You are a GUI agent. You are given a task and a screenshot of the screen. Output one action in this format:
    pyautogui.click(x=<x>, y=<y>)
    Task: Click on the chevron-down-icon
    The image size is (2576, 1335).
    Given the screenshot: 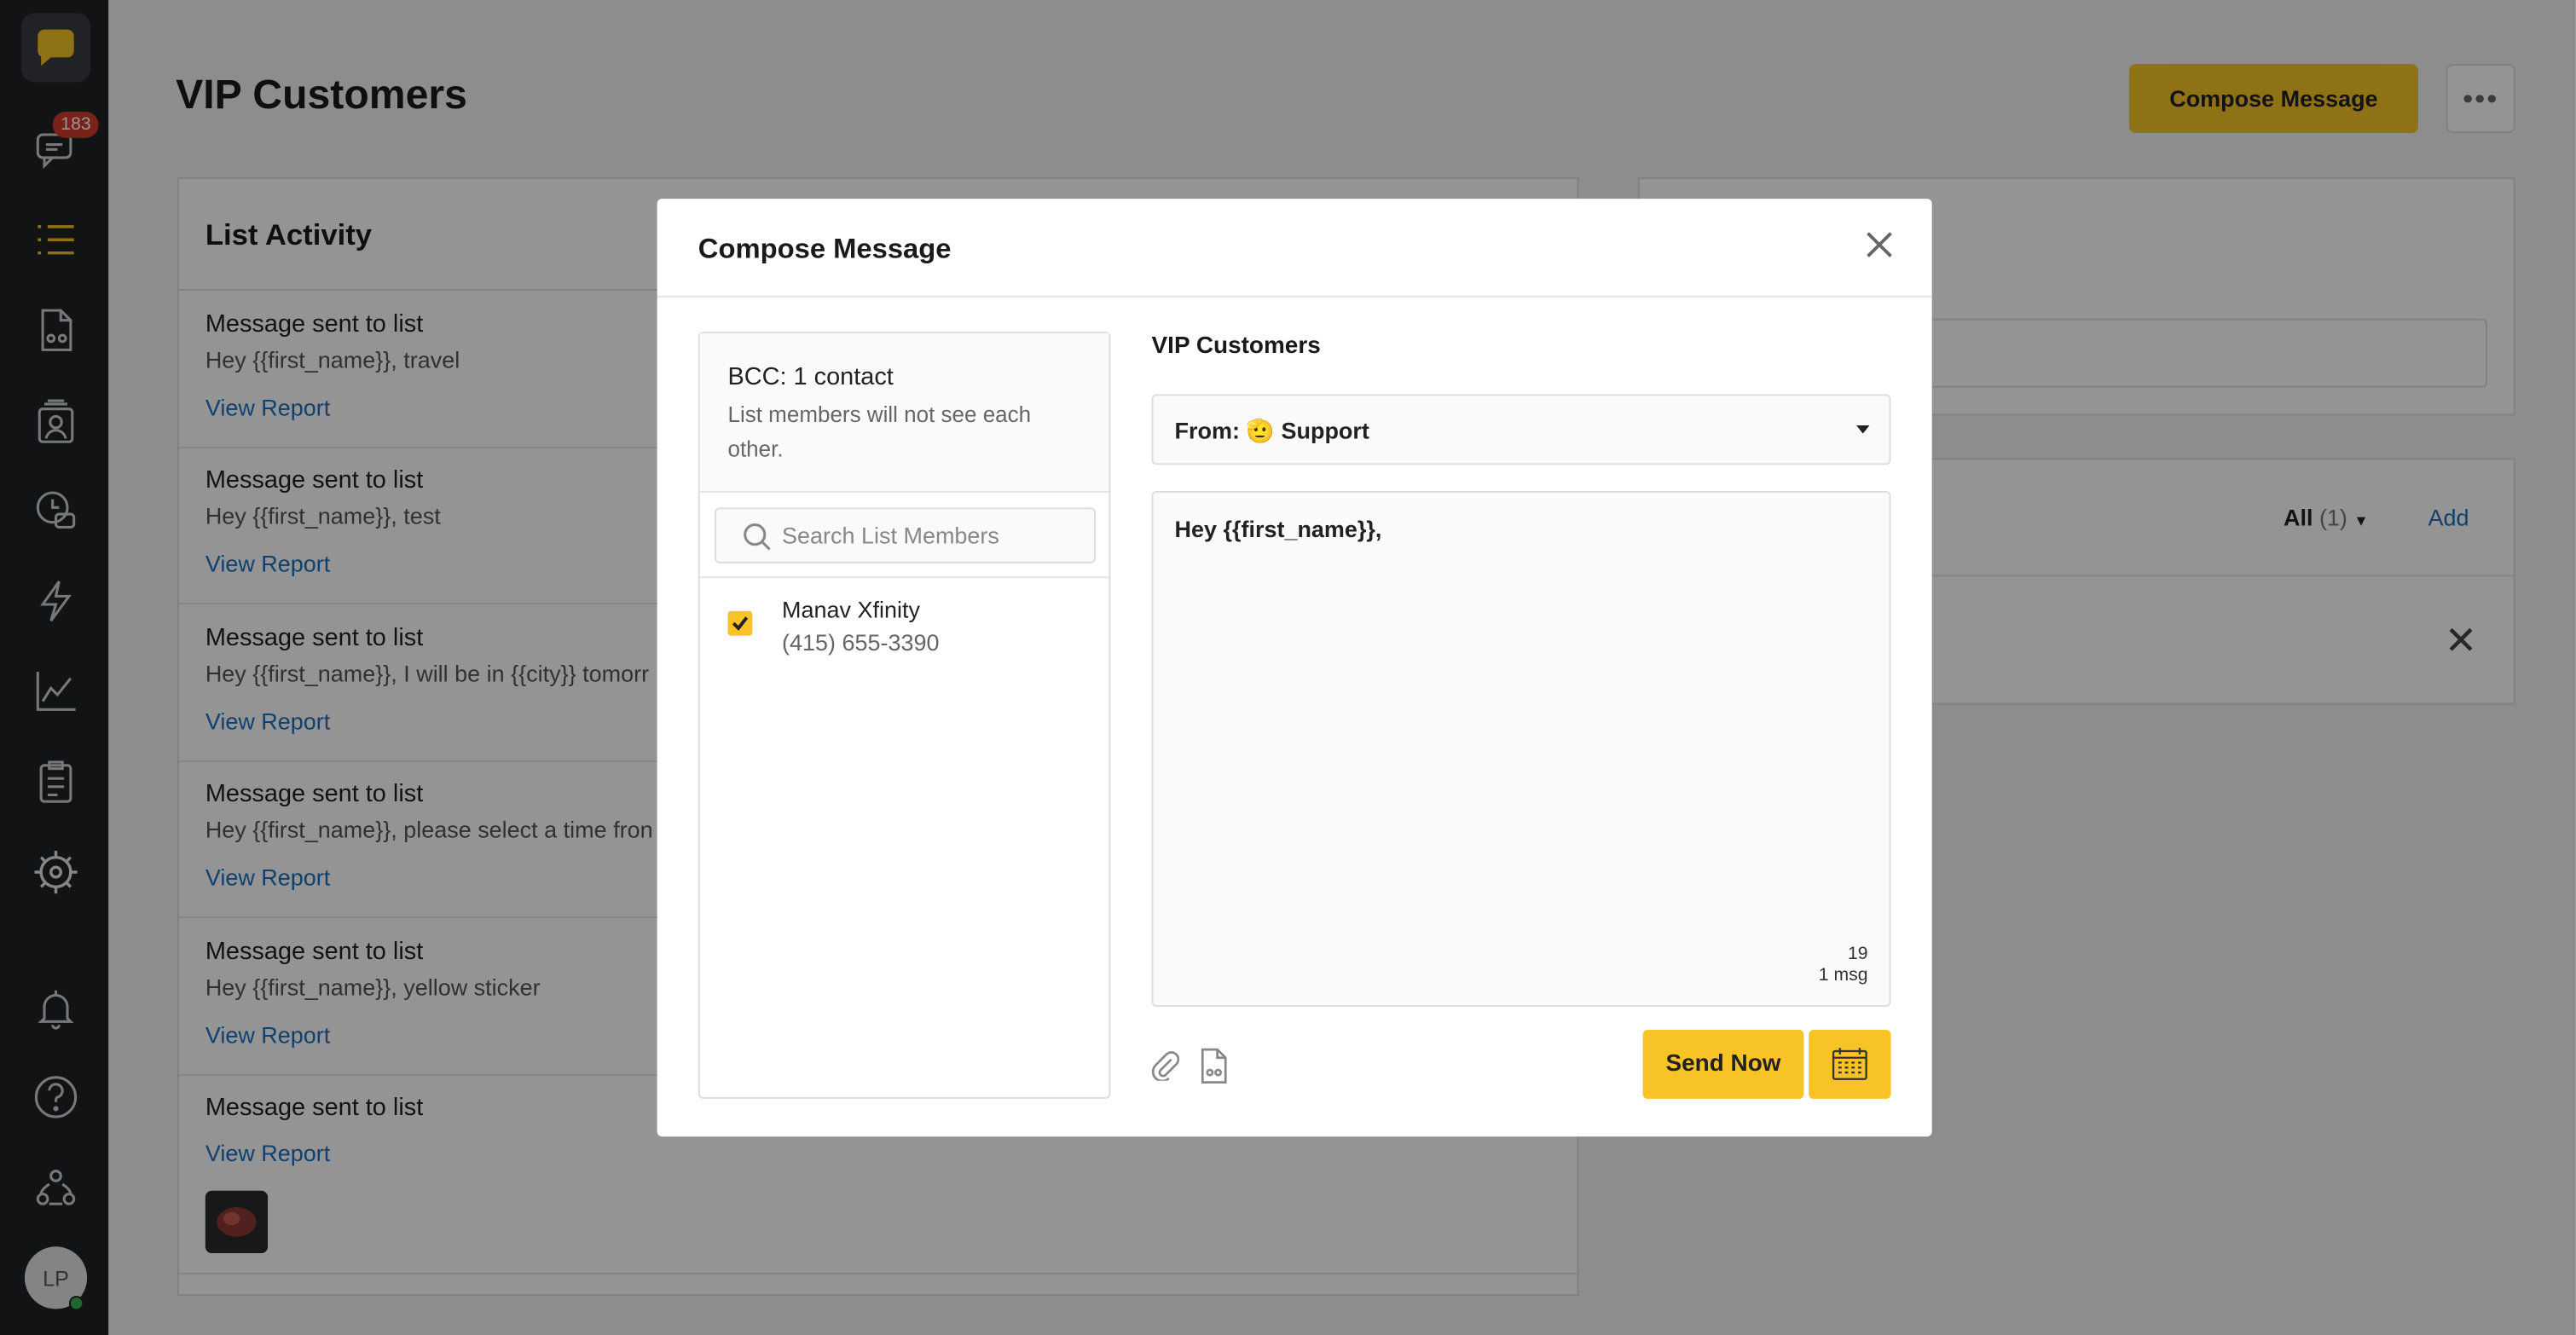 What is the action you would take?
    pyautogui.click(x=1863, y=429)
    